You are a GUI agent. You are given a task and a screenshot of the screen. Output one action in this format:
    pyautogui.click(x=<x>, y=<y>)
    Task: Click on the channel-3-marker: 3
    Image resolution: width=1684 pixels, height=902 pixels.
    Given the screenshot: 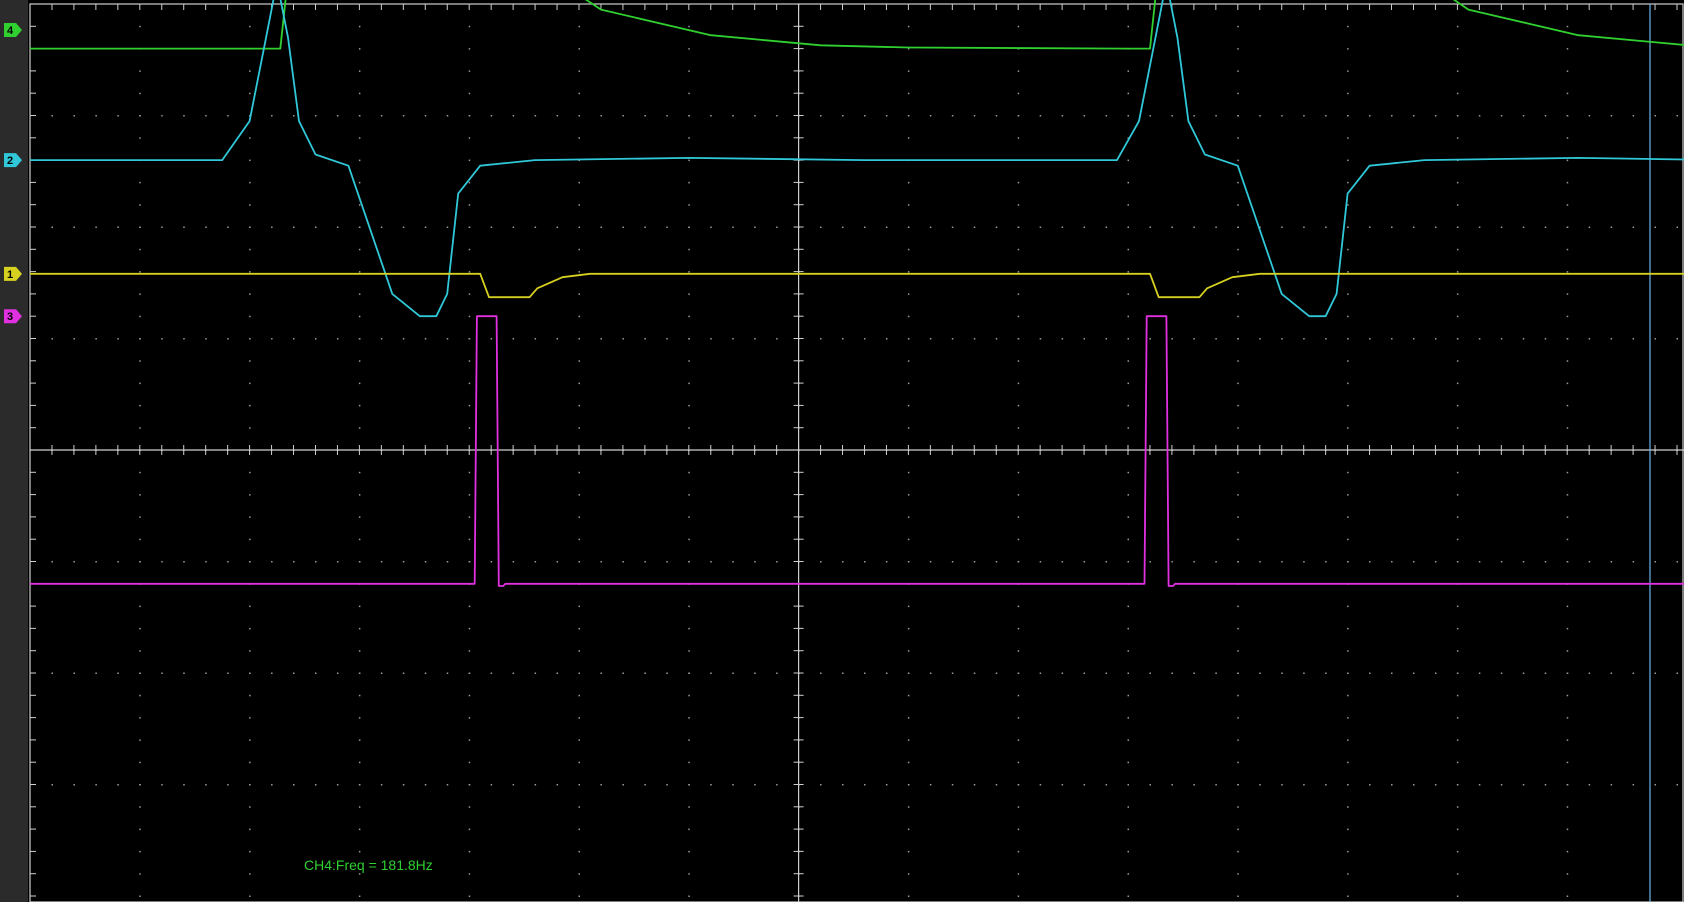 What is the action you would take?
    pyautogui.click(x=13, y=316)
    